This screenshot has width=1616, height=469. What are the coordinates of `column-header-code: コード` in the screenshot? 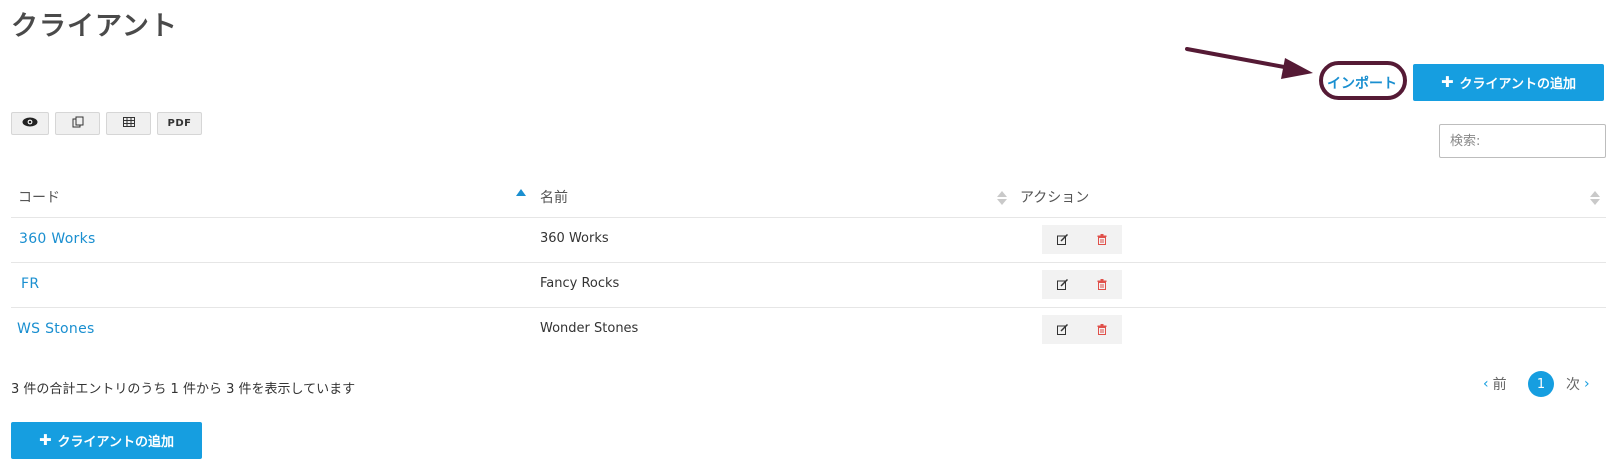 It's located at (39, 197).